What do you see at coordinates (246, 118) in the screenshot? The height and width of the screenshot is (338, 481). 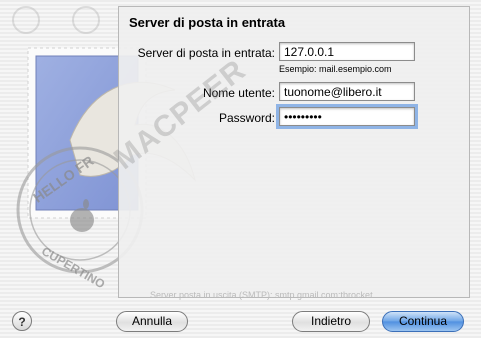 I see `password-label: Password:` at bounding box center [246, 118].